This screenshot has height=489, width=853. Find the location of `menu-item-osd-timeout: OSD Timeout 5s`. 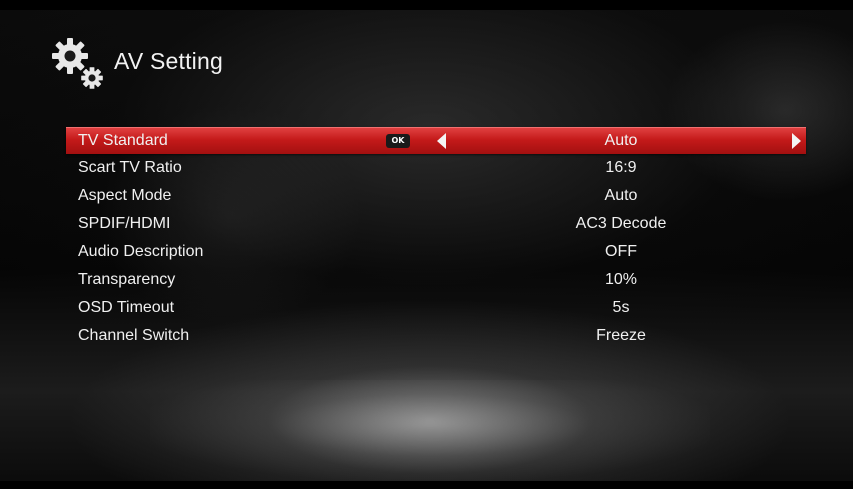

menu-item-osd-timeout: OSD Timeout 5s is located at coordinates (436, 308).